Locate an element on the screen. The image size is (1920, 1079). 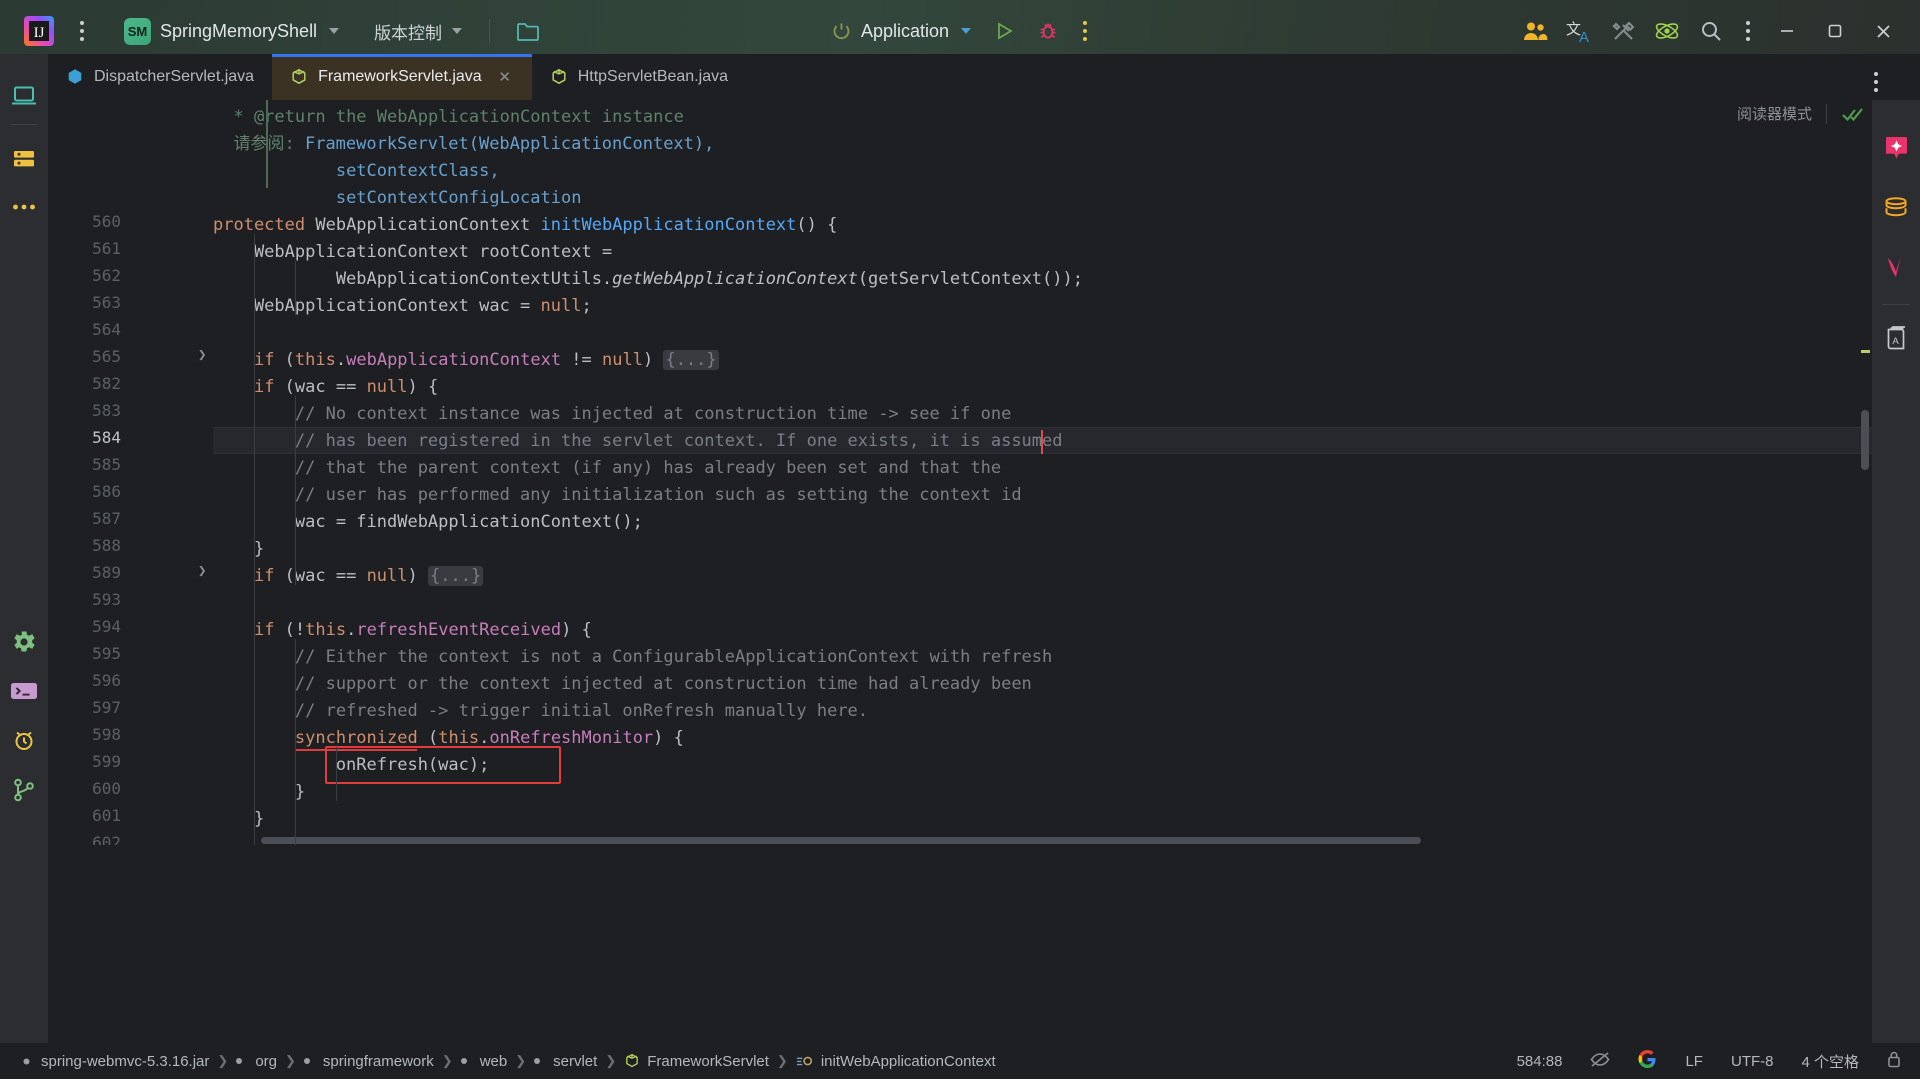
line-number: 597 is located at coordinates (106, 707).